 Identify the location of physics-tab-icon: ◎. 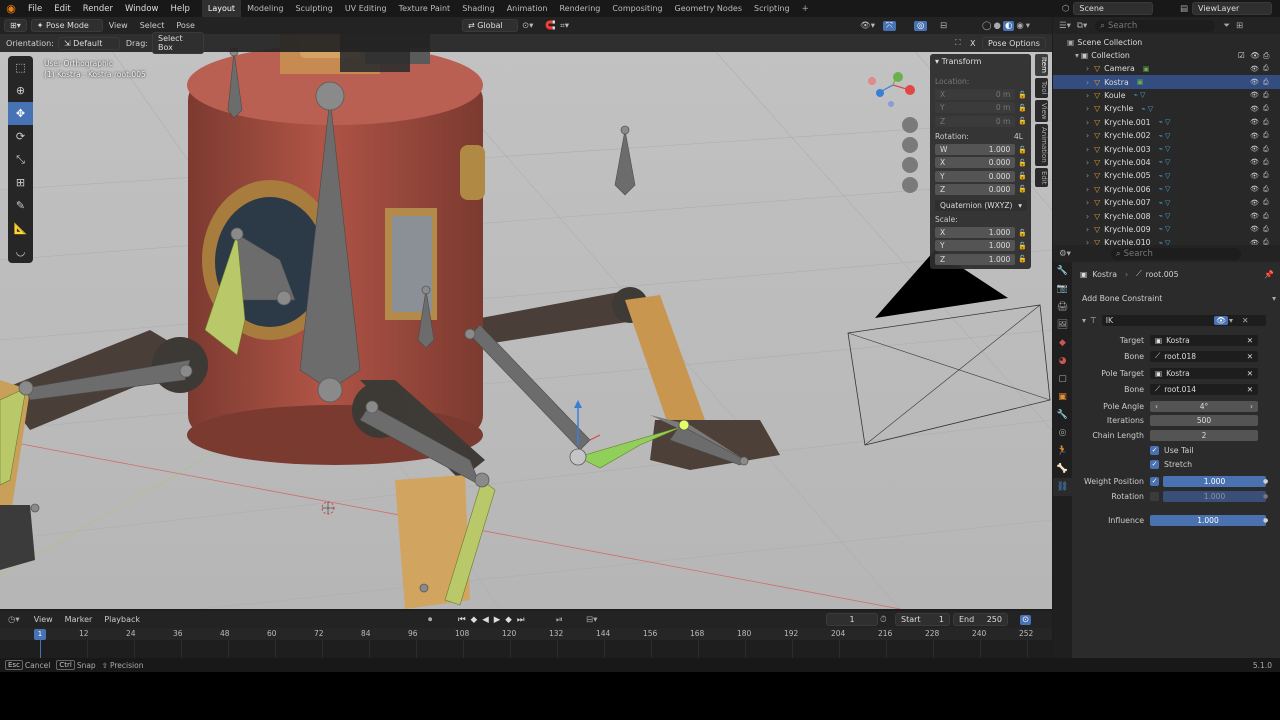
(1062, 433).